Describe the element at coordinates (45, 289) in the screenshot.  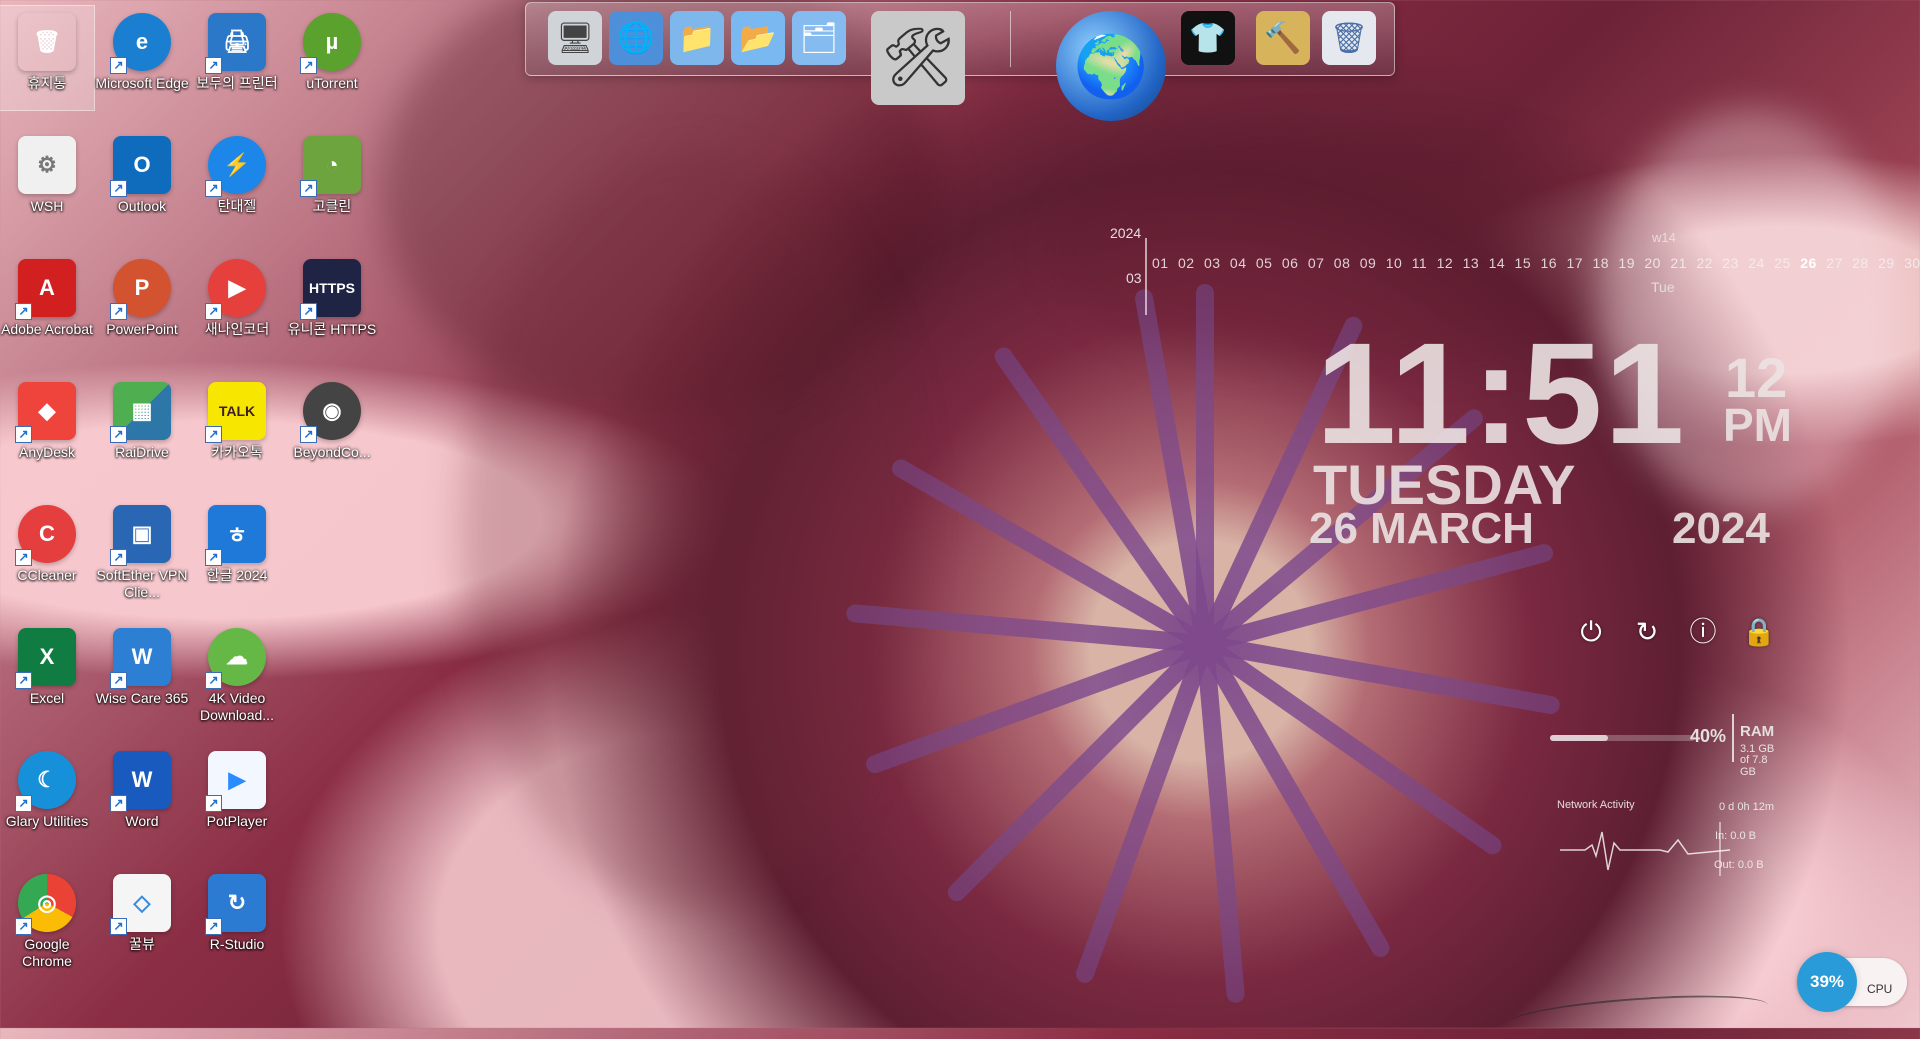
I see `acrobat-icon: A ↗` at that location.